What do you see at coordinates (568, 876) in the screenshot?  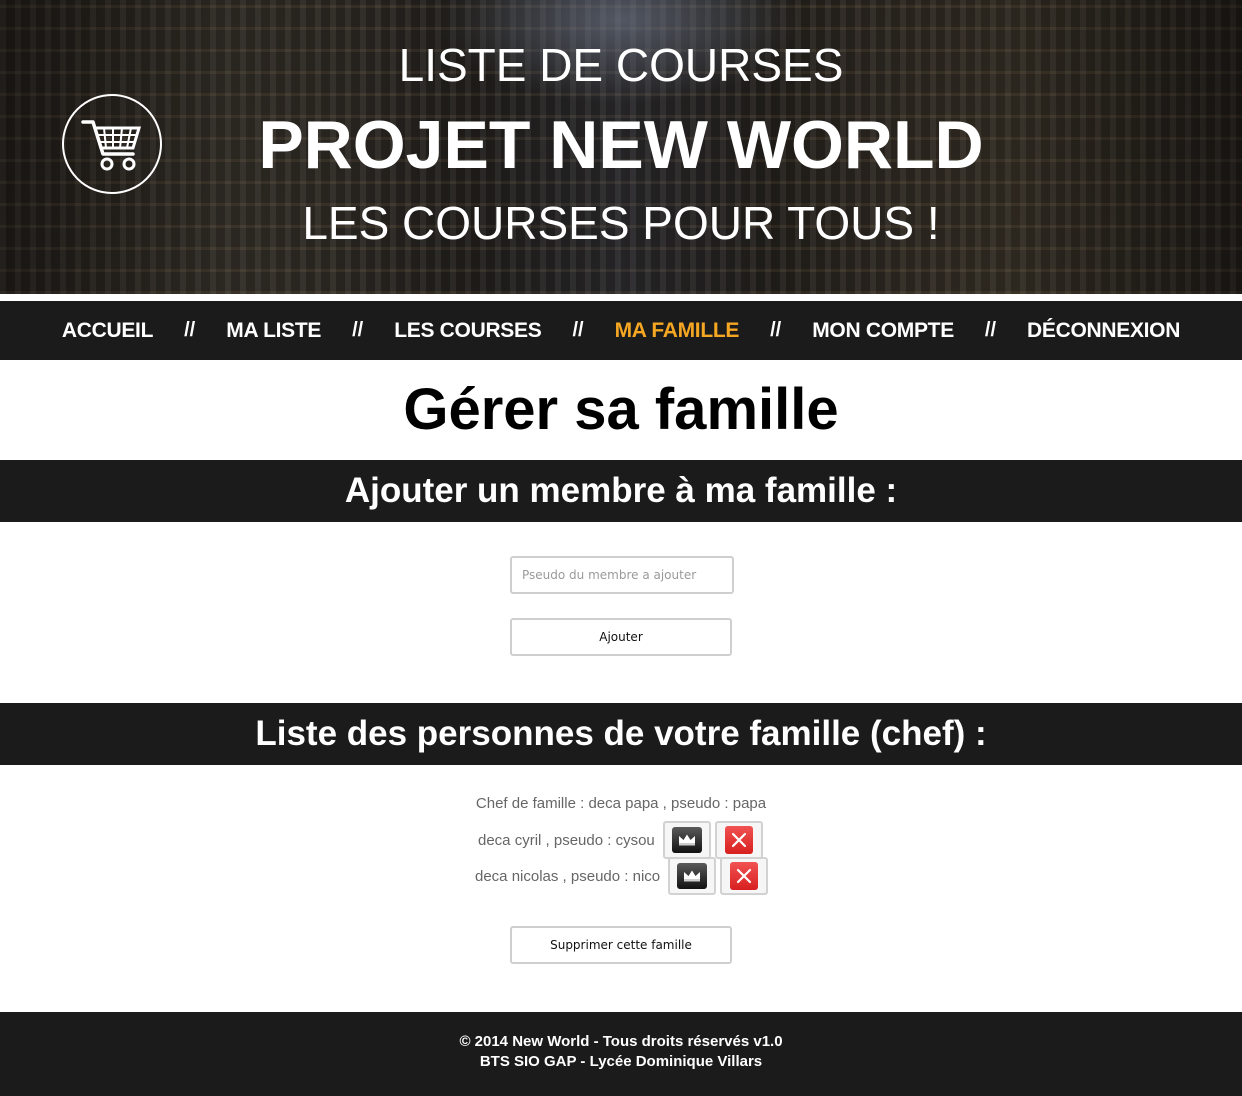 I see `member-label: deca nicolas , pseudo : nico` at bounding box center [568, 876].